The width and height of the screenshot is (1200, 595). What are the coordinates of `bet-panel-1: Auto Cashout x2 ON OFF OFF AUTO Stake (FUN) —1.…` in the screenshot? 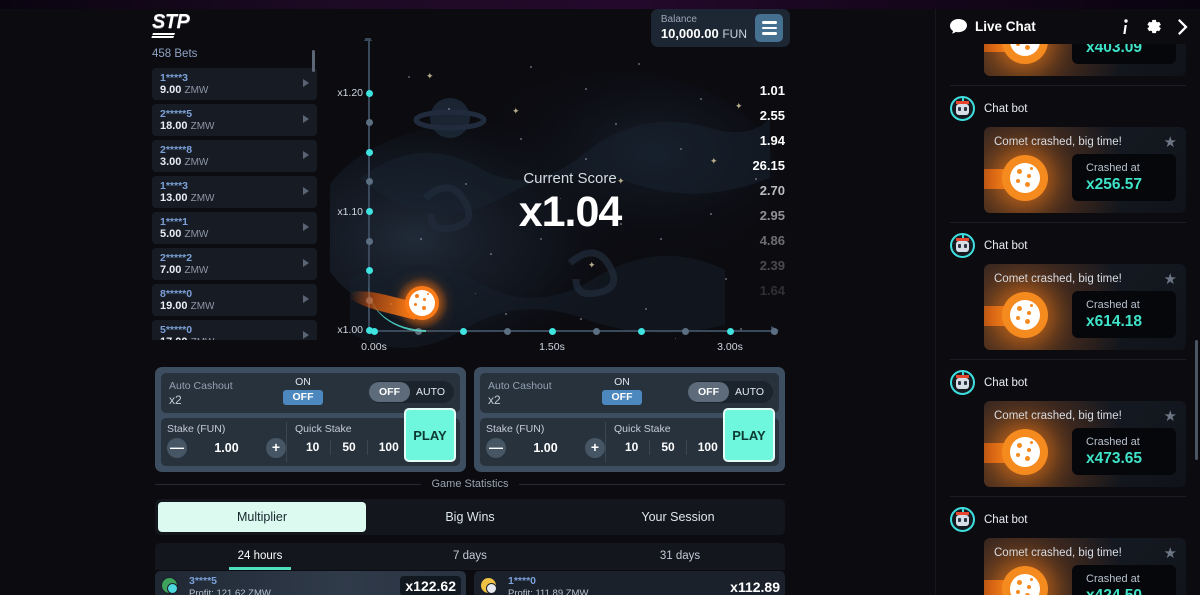 It's located at (310, 419).